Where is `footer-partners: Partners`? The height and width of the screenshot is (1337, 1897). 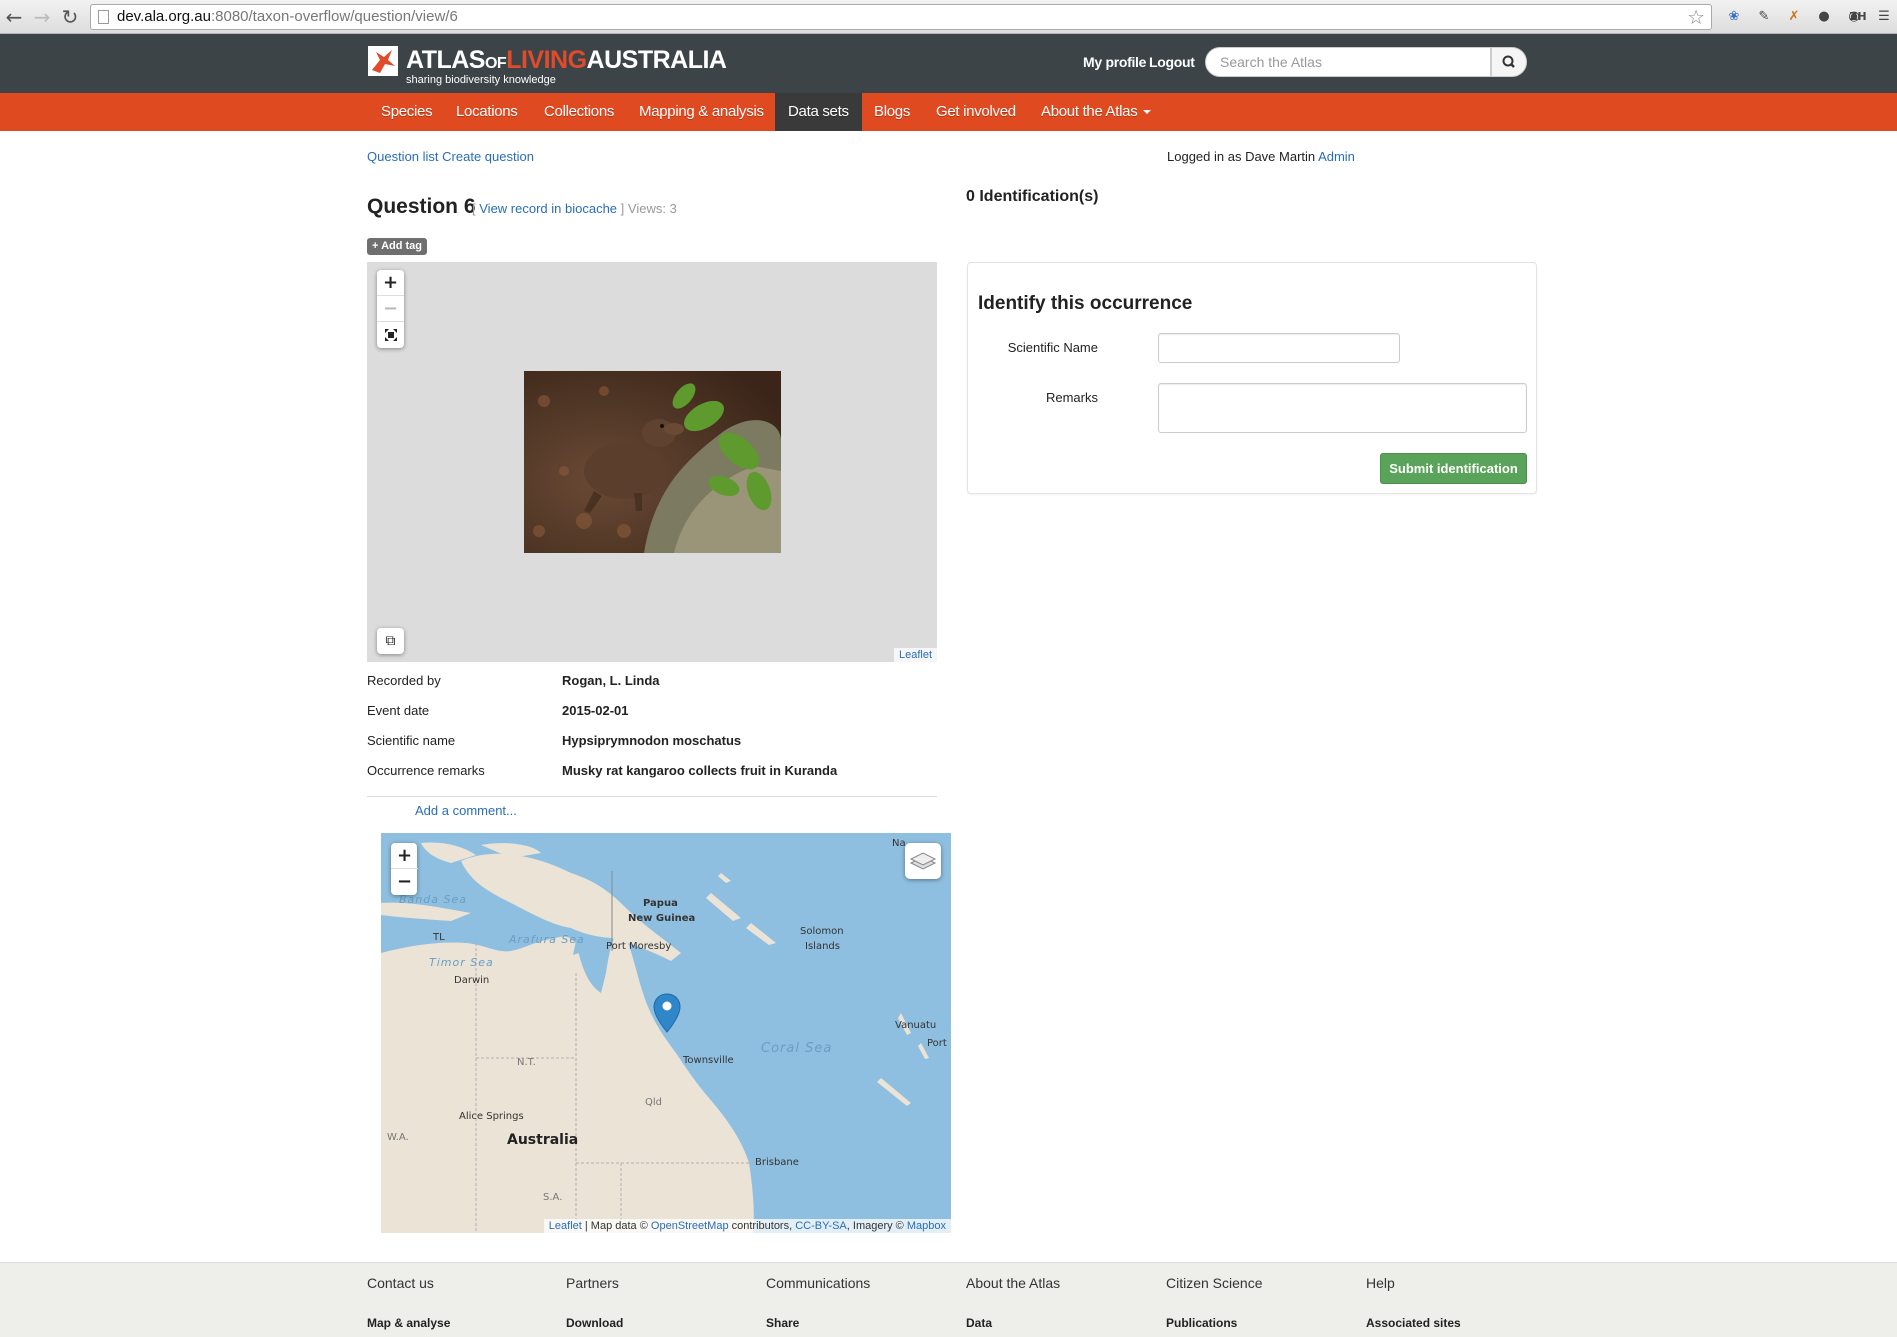
footer-partners: Partners is located at coordinates (592, 1283).